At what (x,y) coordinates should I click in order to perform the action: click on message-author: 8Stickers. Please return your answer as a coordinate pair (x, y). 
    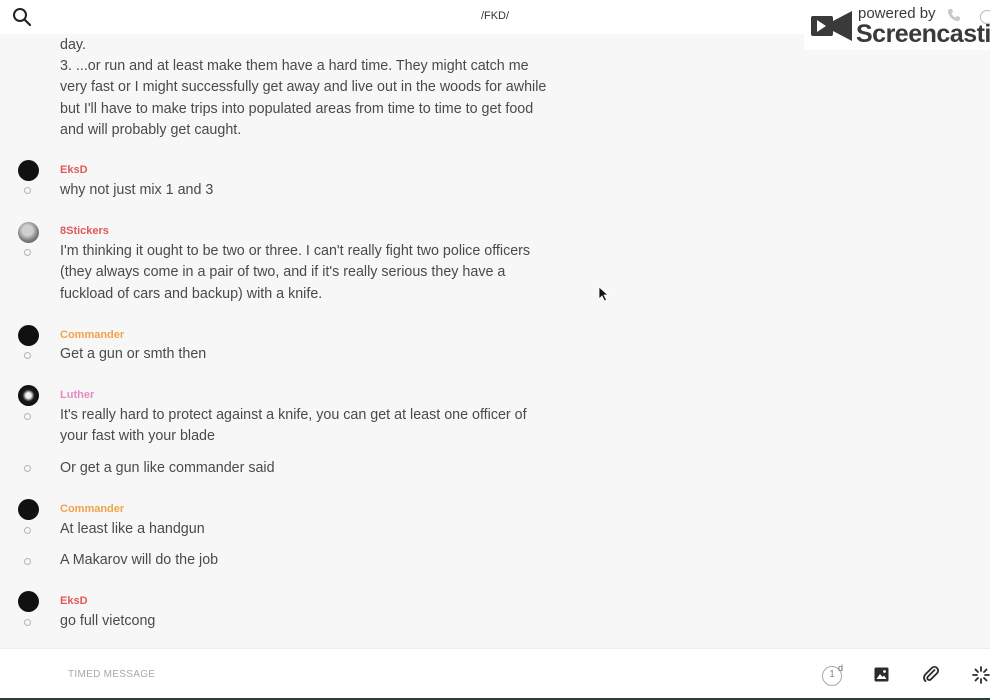
    Looking at the image, I should click on (84, 231).